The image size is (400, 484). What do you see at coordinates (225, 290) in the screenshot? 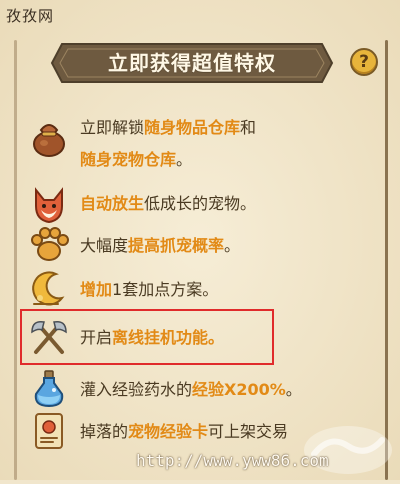
I see `perk-text: 增加1套加点方案。` at bounding box center [225, 290].